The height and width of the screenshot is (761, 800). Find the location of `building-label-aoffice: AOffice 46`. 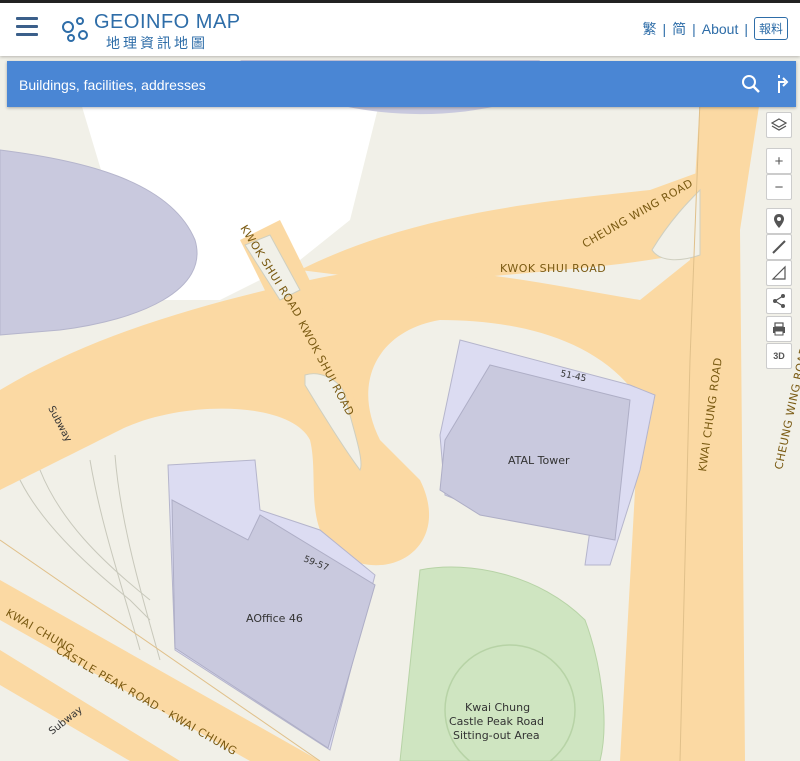

building-label-aoffice: AOffice 46 is located at coordinates (274, 618).